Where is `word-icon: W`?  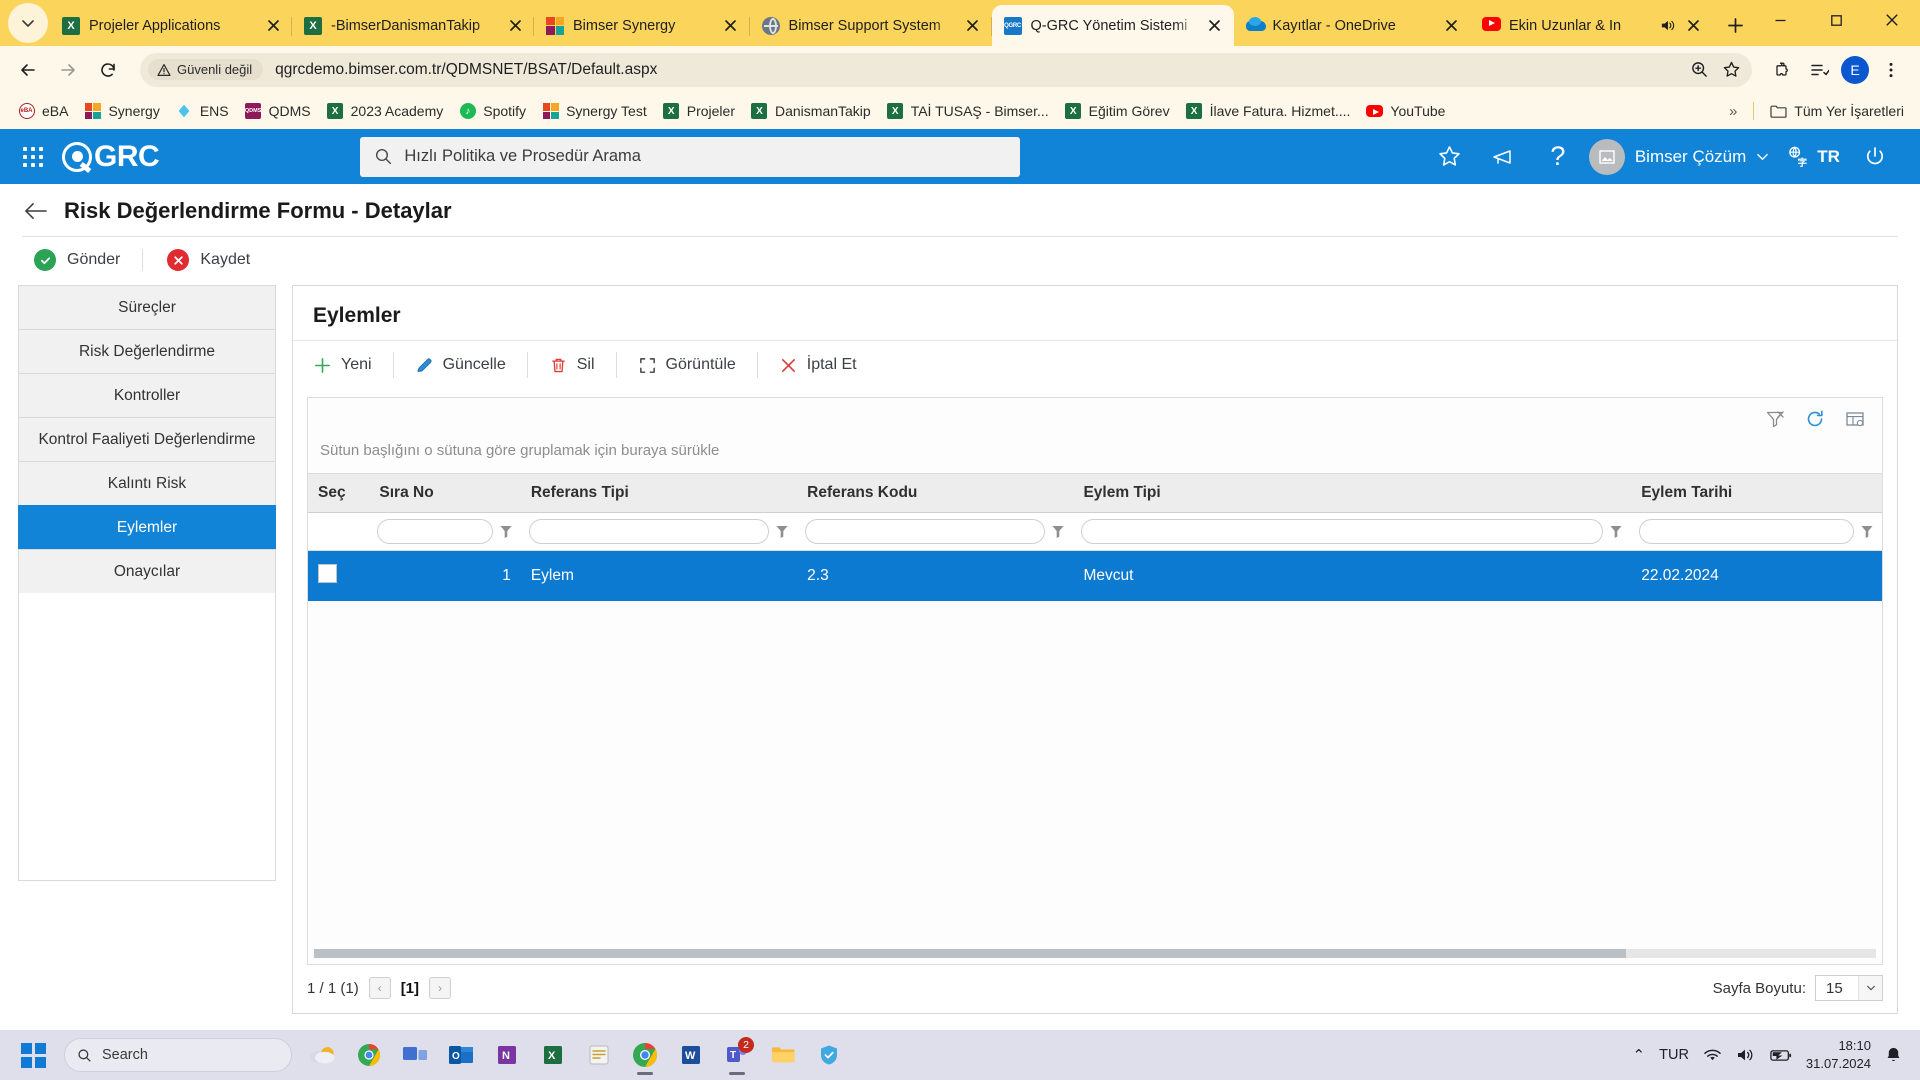
word-icon: W is located at coordinates (691, 1055).